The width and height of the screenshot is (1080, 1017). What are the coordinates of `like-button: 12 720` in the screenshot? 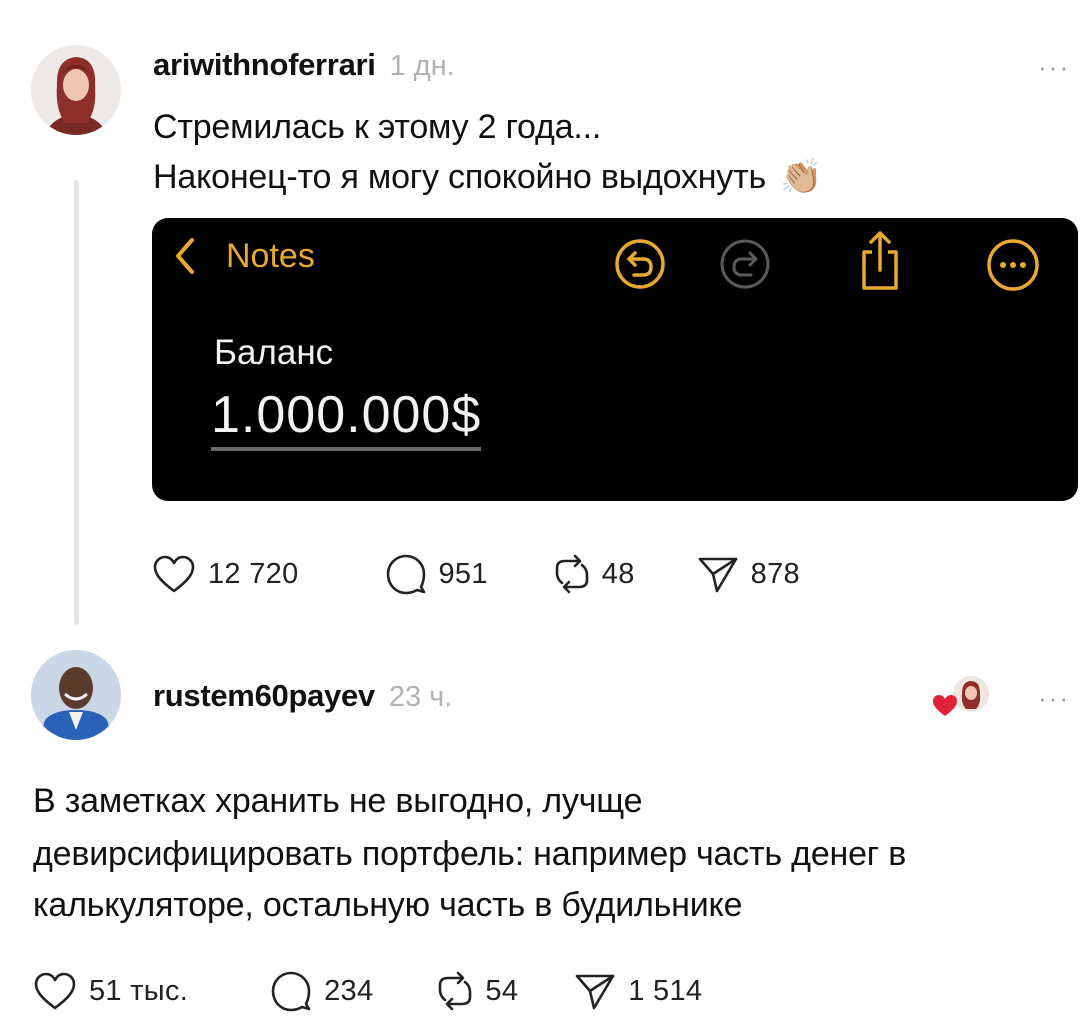 It's located at (225, 574).